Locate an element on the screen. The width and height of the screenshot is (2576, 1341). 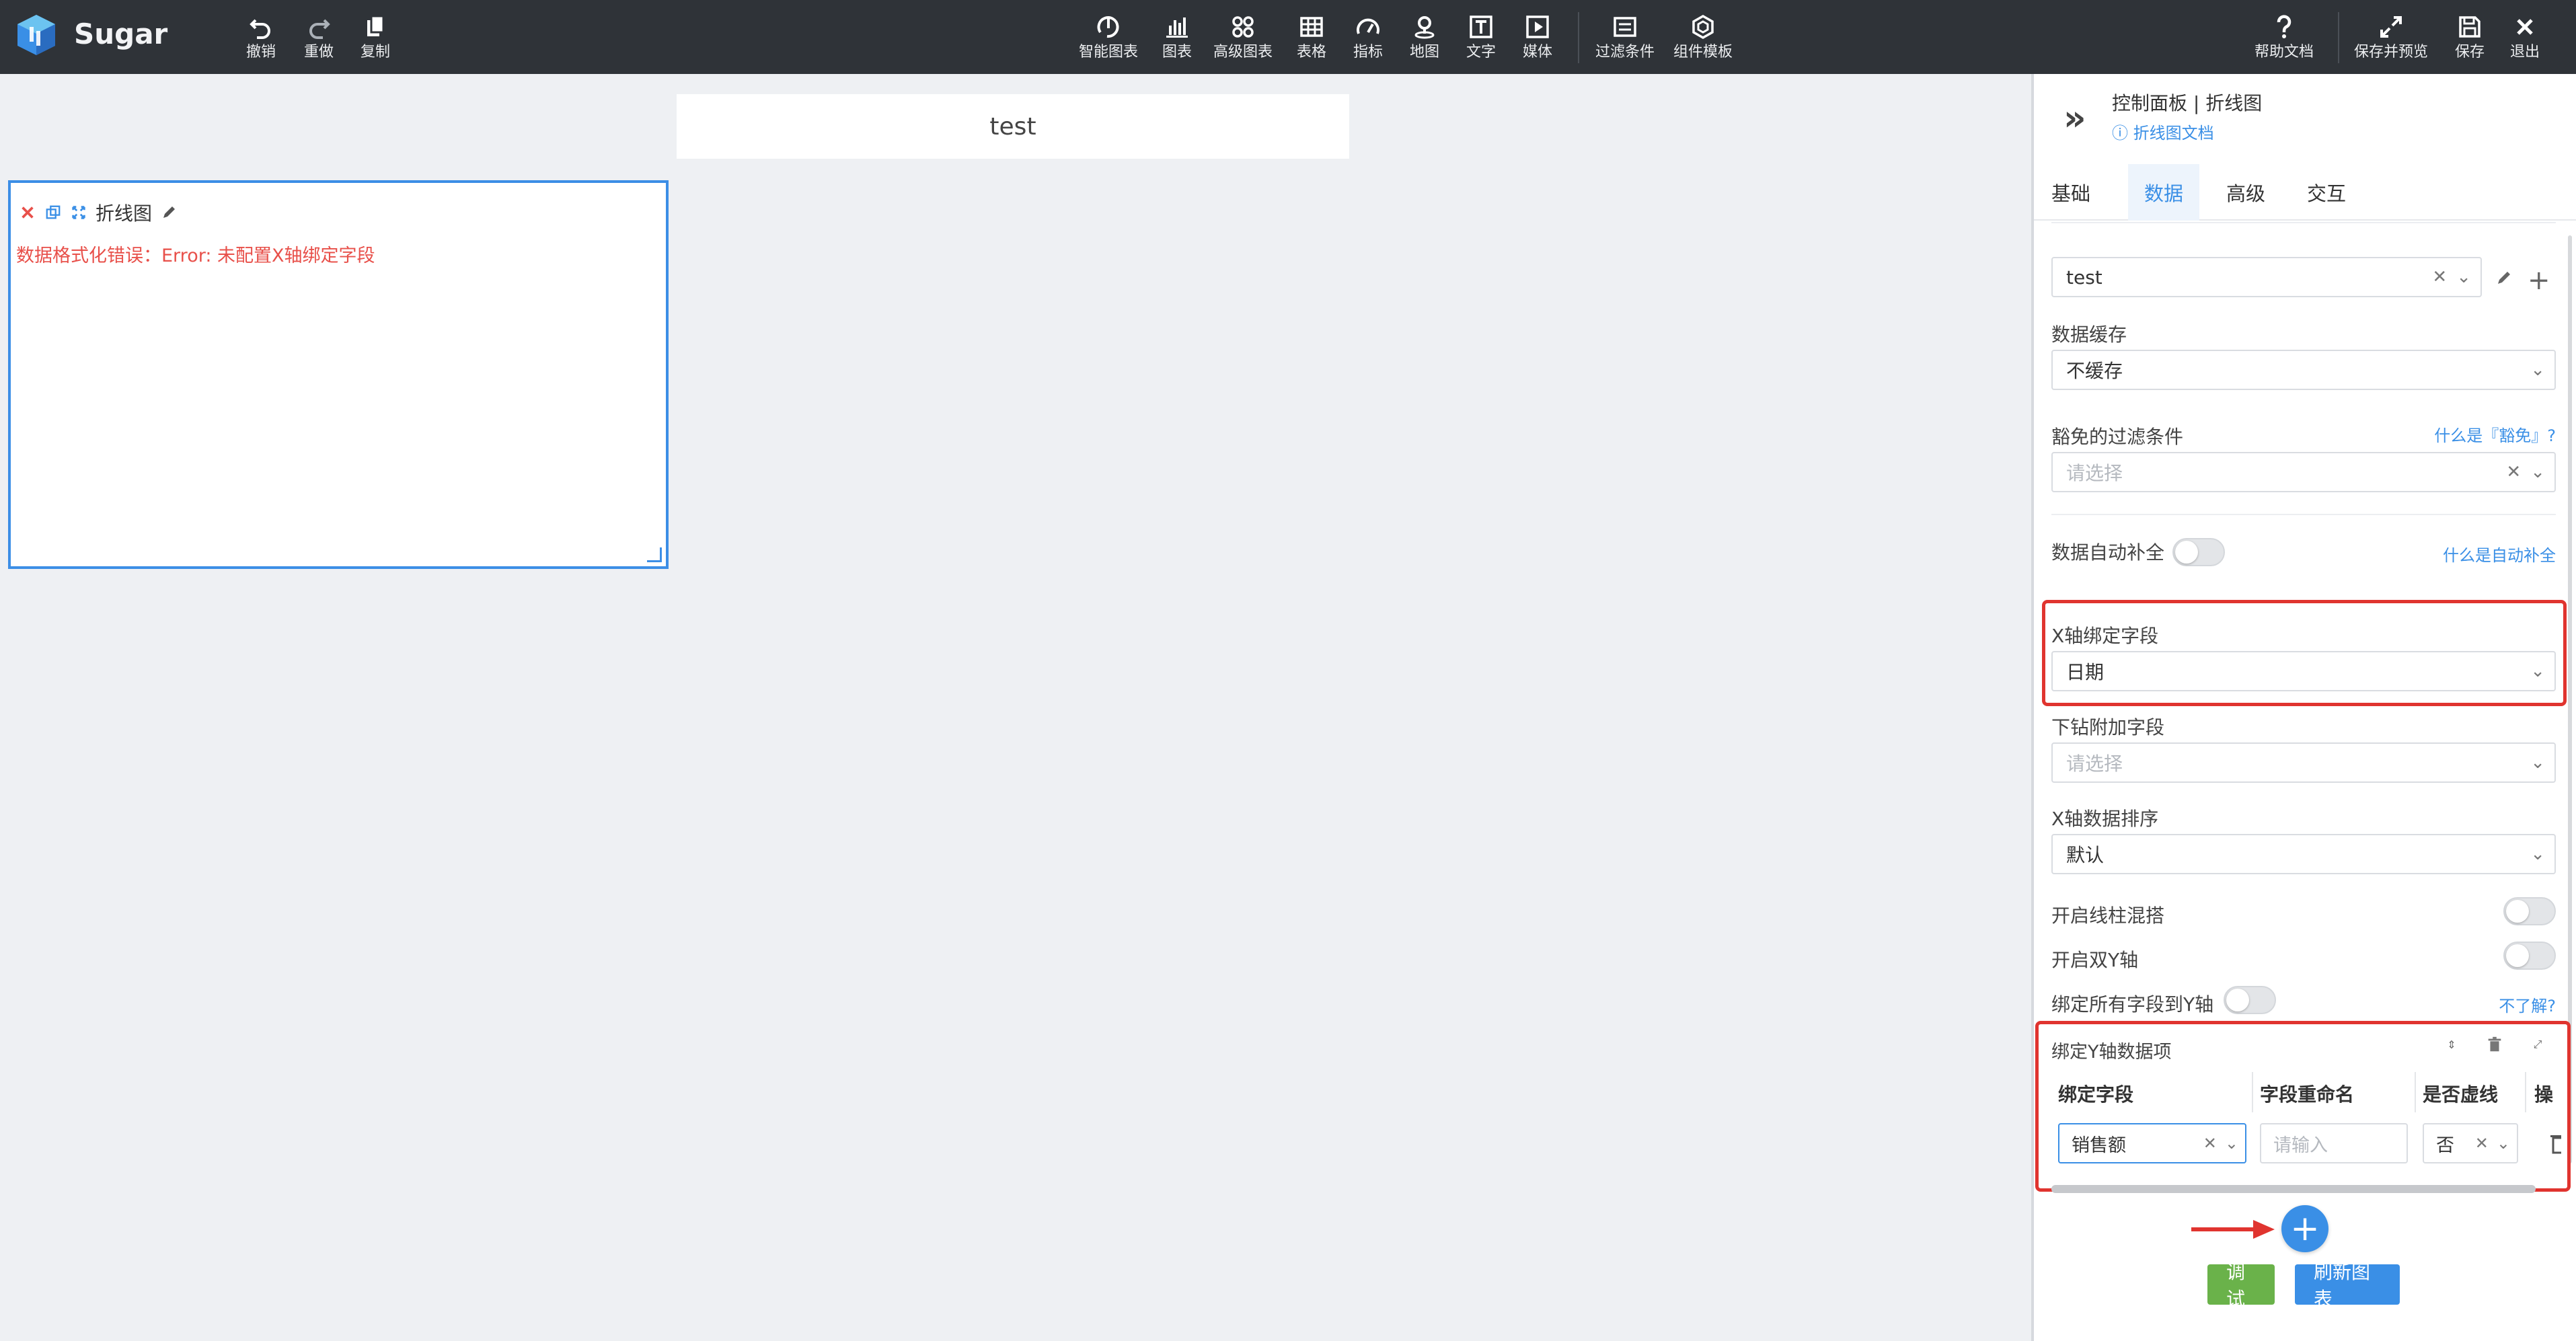
cache-select: 不缓存 ⌄ is located at coordinates (2303, 370).